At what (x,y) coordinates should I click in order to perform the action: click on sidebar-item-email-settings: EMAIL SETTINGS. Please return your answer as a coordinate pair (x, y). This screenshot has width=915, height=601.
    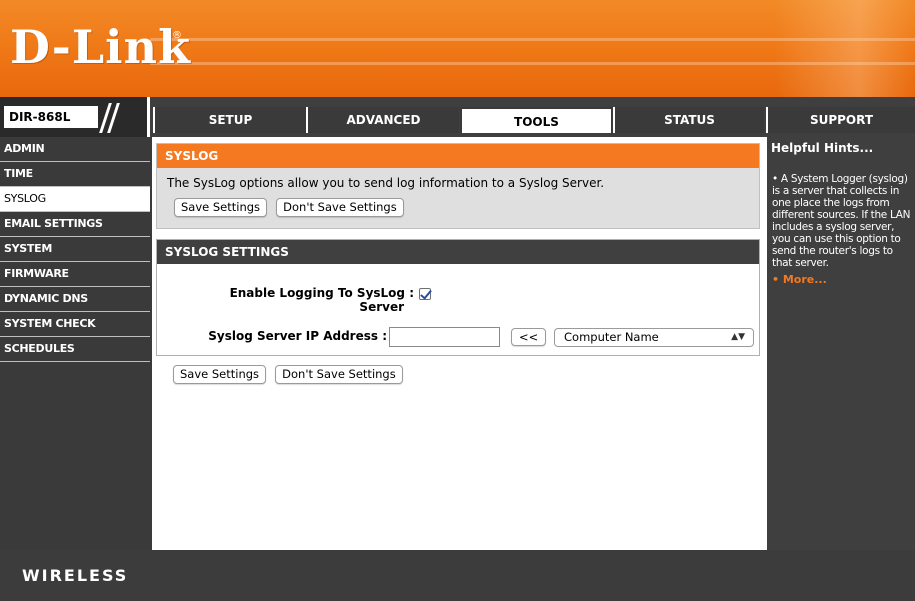
    Looking at the image, I should click on (75, 224).